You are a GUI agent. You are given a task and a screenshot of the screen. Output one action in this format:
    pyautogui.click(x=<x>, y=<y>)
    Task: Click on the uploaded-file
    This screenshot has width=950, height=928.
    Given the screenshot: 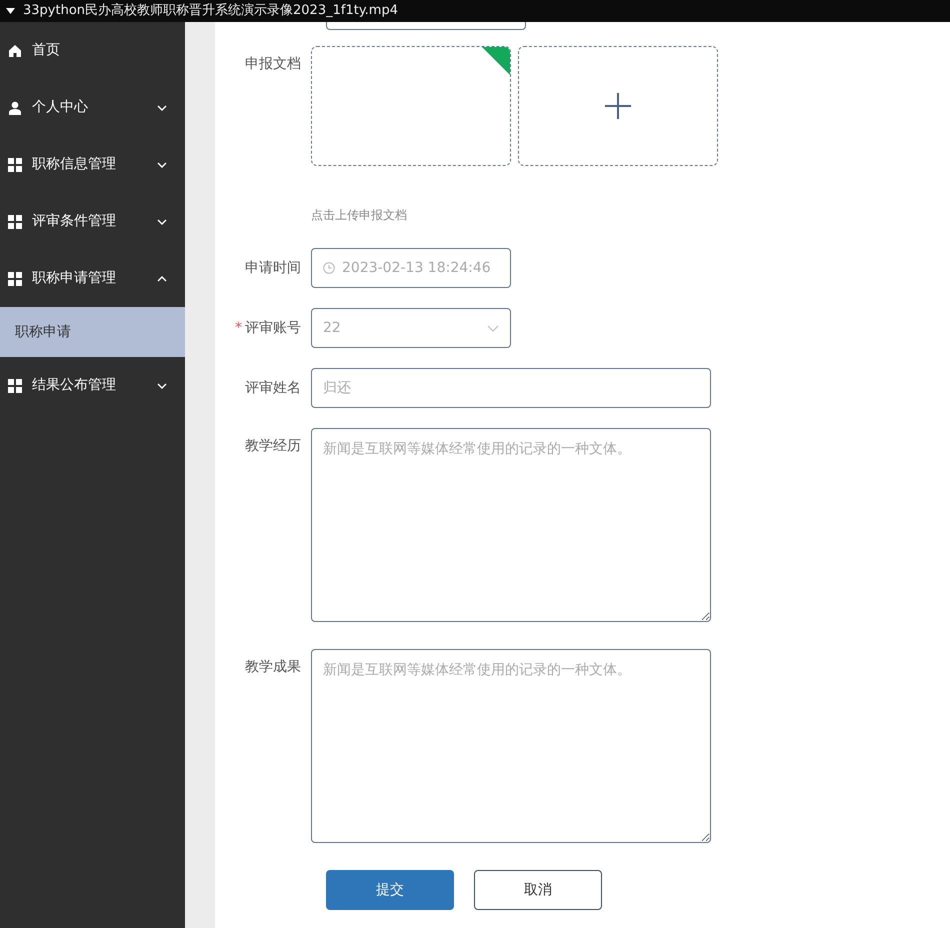 What is the action you would take?
    pyautogui.click(x=411, y=106)
    